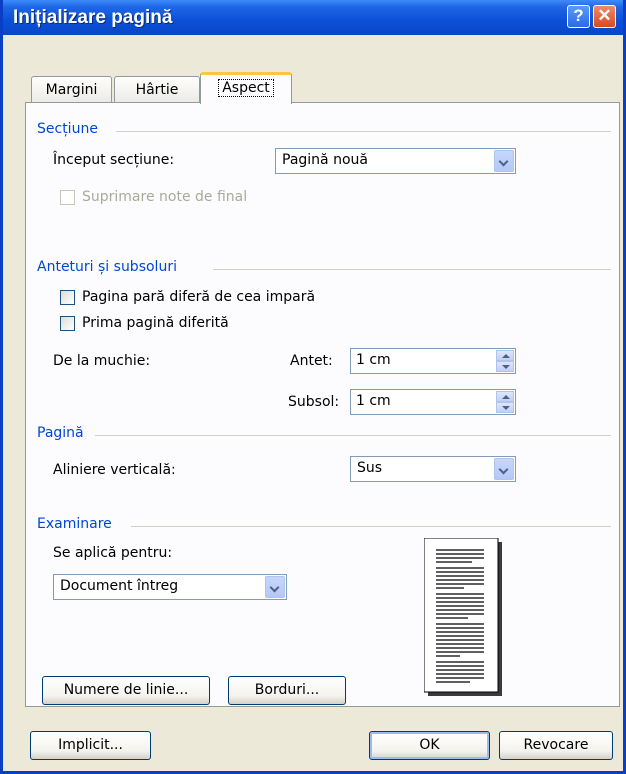  I want to click on header-distance-value: 1 cm, so click(373, 360).